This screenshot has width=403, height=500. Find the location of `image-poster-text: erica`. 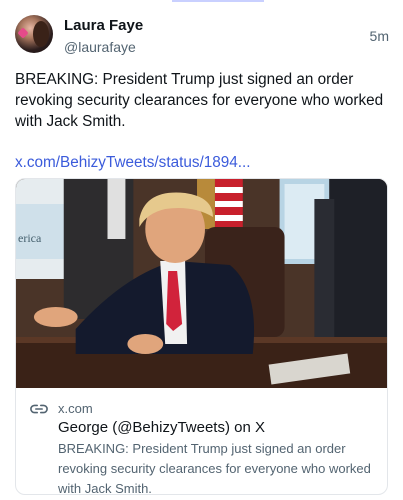

image-poster-text: erica is located at coordinates (30, 238).